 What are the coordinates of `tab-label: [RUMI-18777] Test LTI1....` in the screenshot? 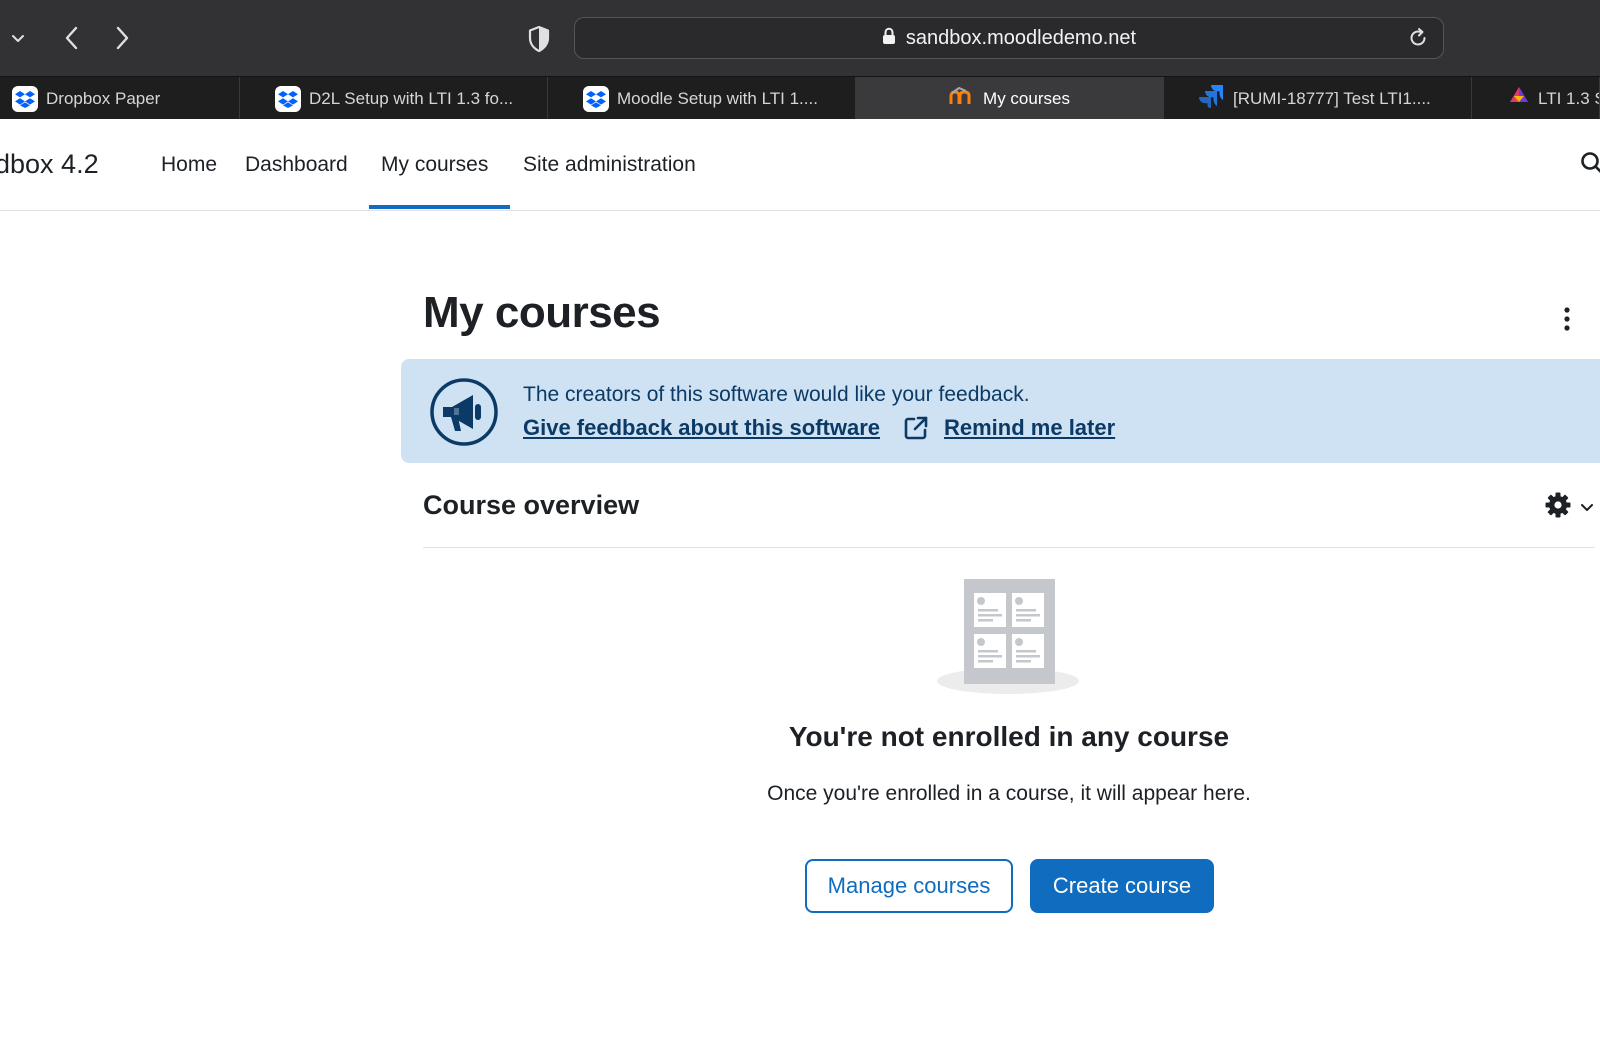 It's located at (1332, 98).